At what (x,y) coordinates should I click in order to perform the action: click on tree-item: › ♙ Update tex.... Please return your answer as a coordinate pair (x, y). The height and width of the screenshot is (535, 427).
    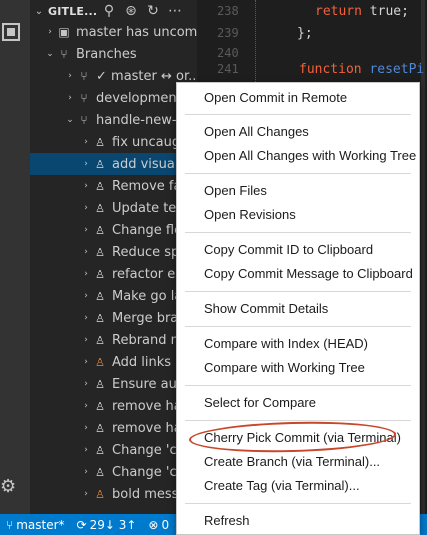
    Looking at the image, I should click on (113, 208).